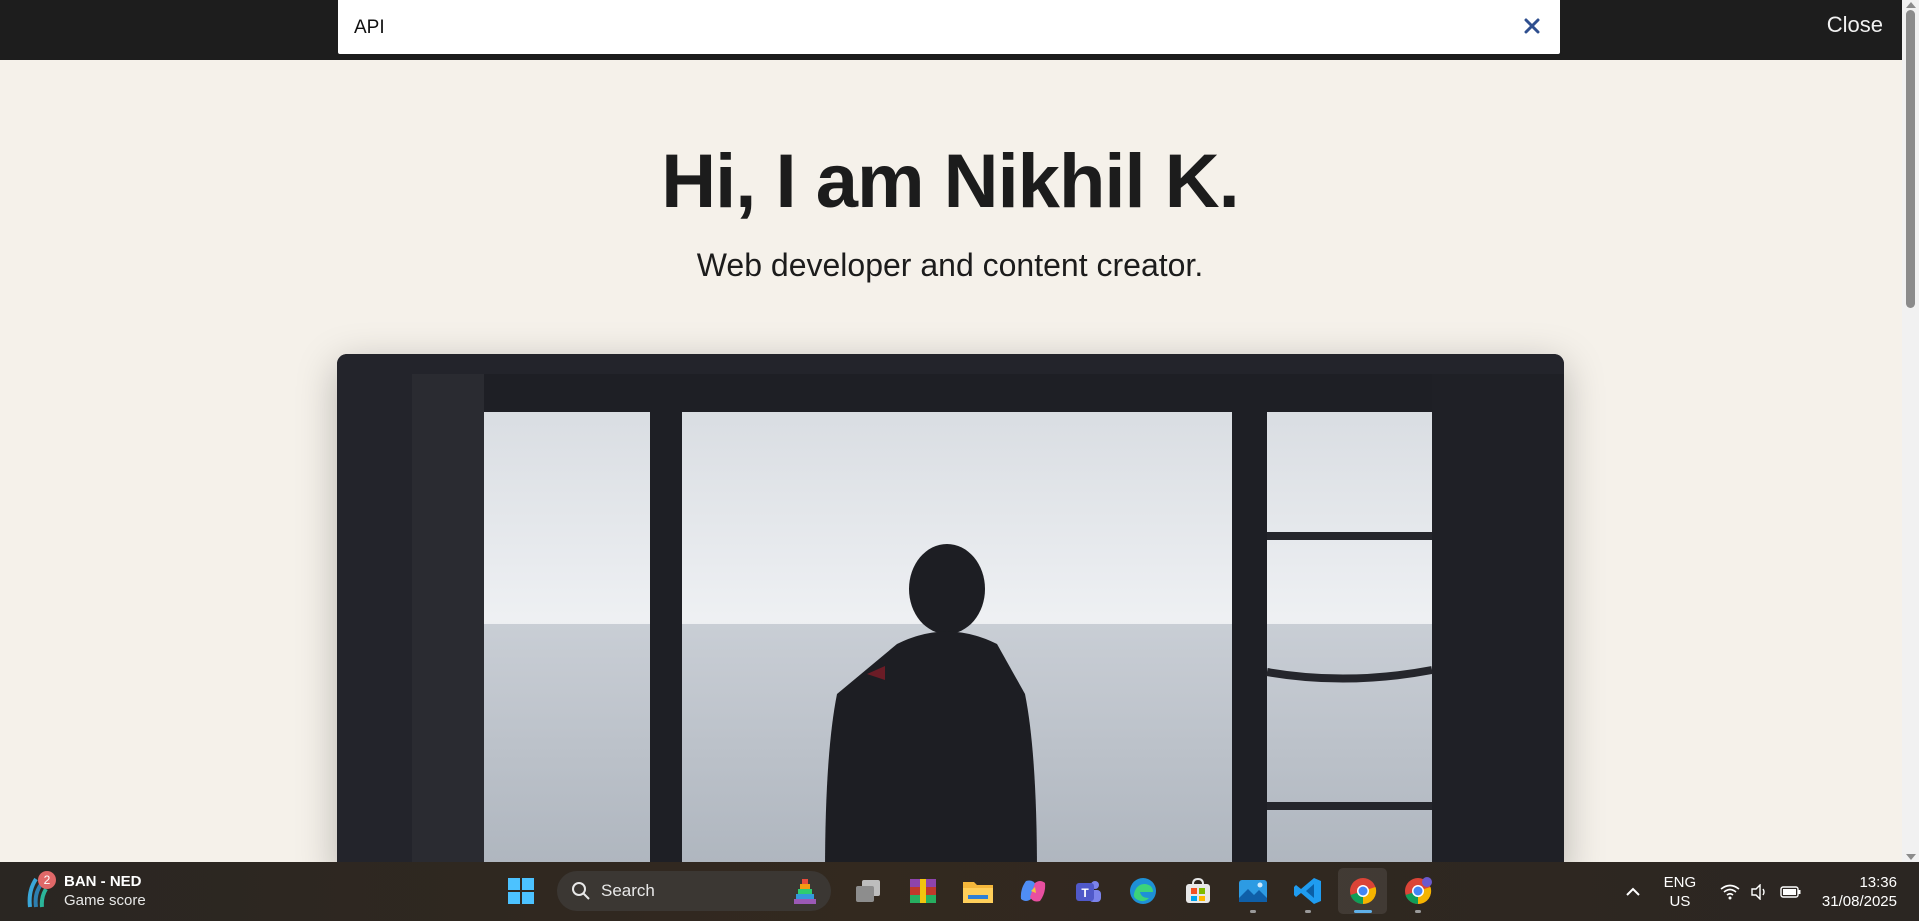  I want to click on teams-button: T, so click(1087, 891).